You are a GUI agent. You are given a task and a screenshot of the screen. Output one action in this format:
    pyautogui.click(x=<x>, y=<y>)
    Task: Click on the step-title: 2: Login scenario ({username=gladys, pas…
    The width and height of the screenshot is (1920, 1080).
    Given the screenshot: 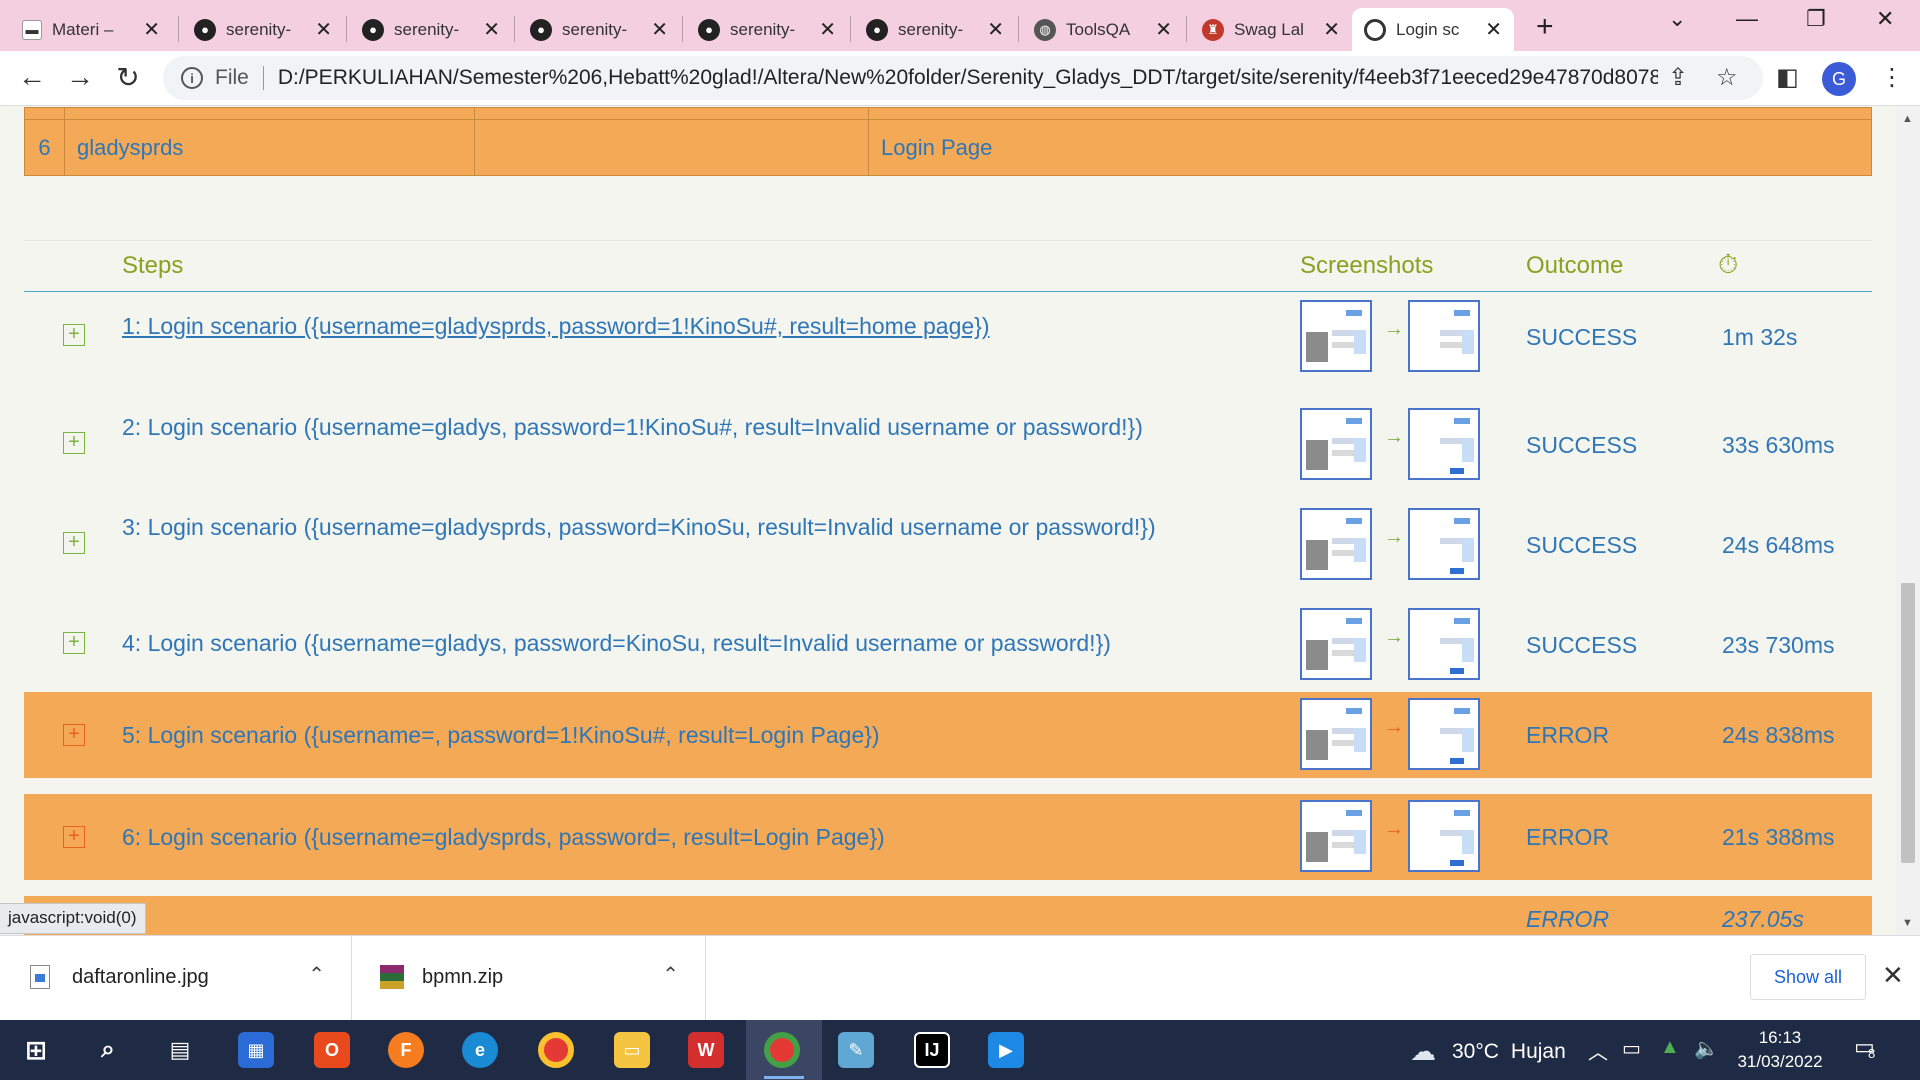 What is the action you would take?
    pyautogui.click(x=687, y=427)
    